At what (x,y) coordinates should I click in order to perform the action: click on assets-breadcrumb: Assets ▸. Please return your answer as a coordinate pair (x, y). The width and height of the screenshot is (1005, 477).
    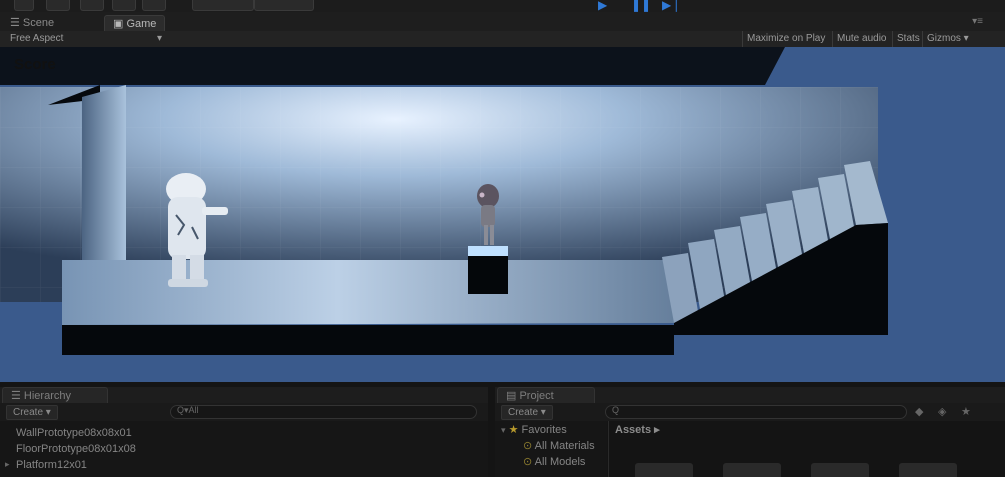
    Looking at the image, I should click on (637, 429).